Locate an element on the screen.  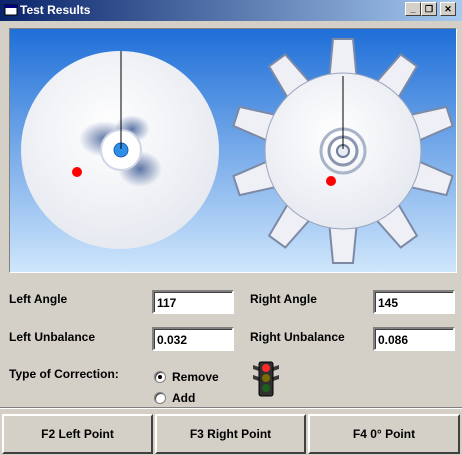
radio-add-label: Add is located at coordinates (183, 398).